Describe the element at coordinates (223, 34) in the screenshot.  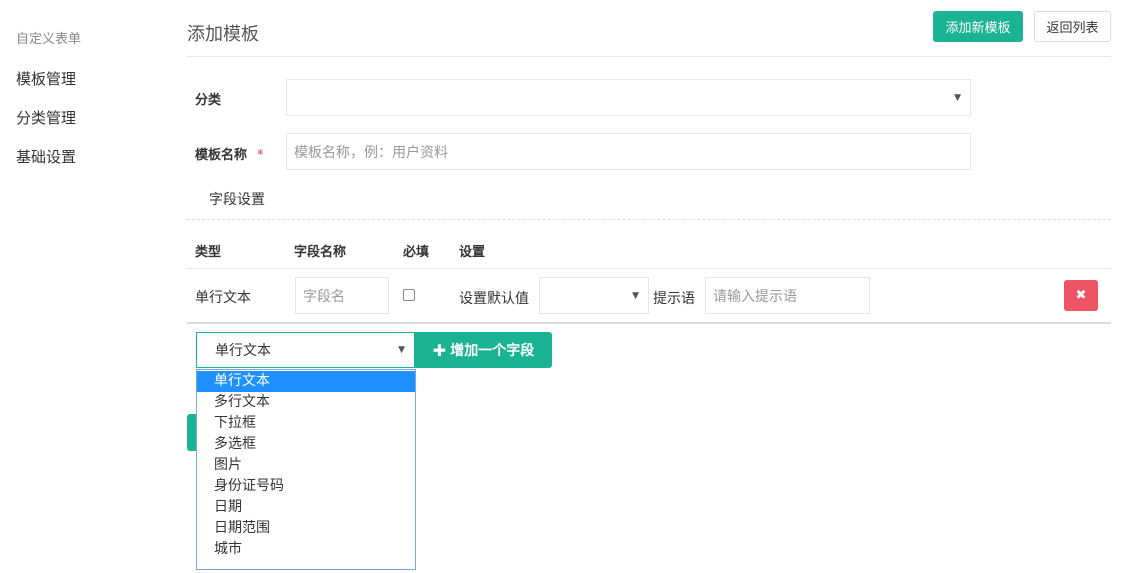
I see `page-title: 添加模板` at that location.